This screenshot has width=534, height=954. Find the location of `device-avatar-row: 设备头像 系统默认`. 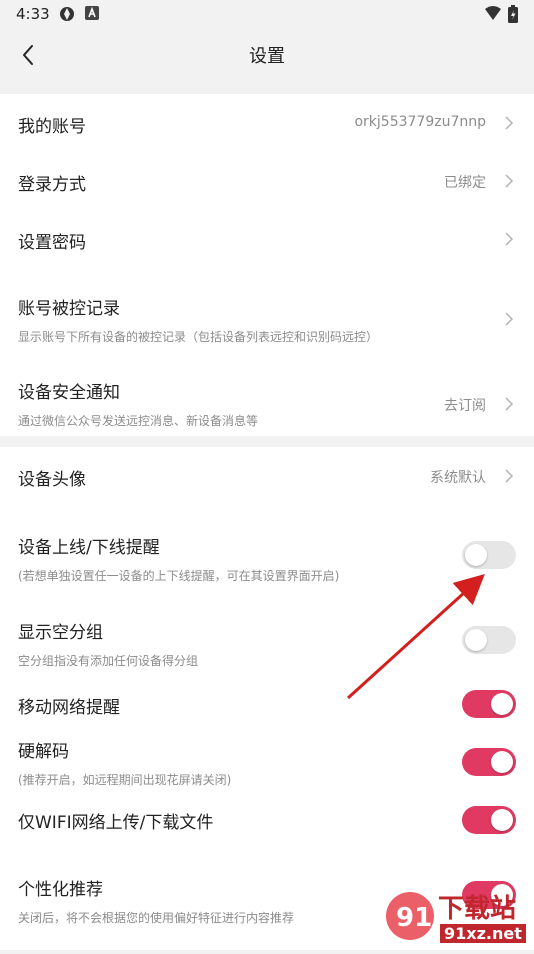

device-avatar-row: 设备头像 系统默认 is located at coordinates (267, 477).